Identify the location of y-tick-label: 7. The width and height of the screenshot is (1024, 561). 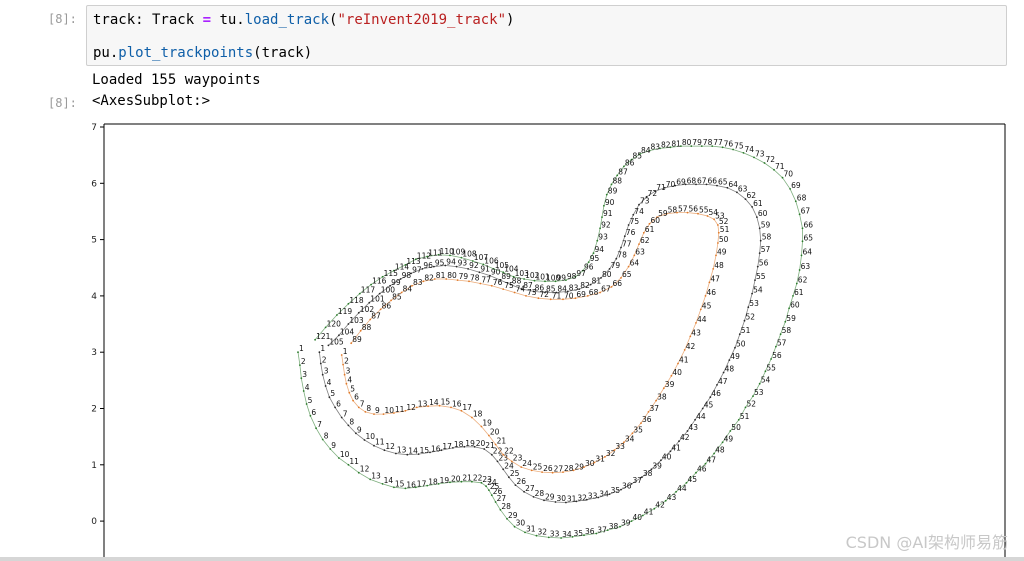
(94, 128).